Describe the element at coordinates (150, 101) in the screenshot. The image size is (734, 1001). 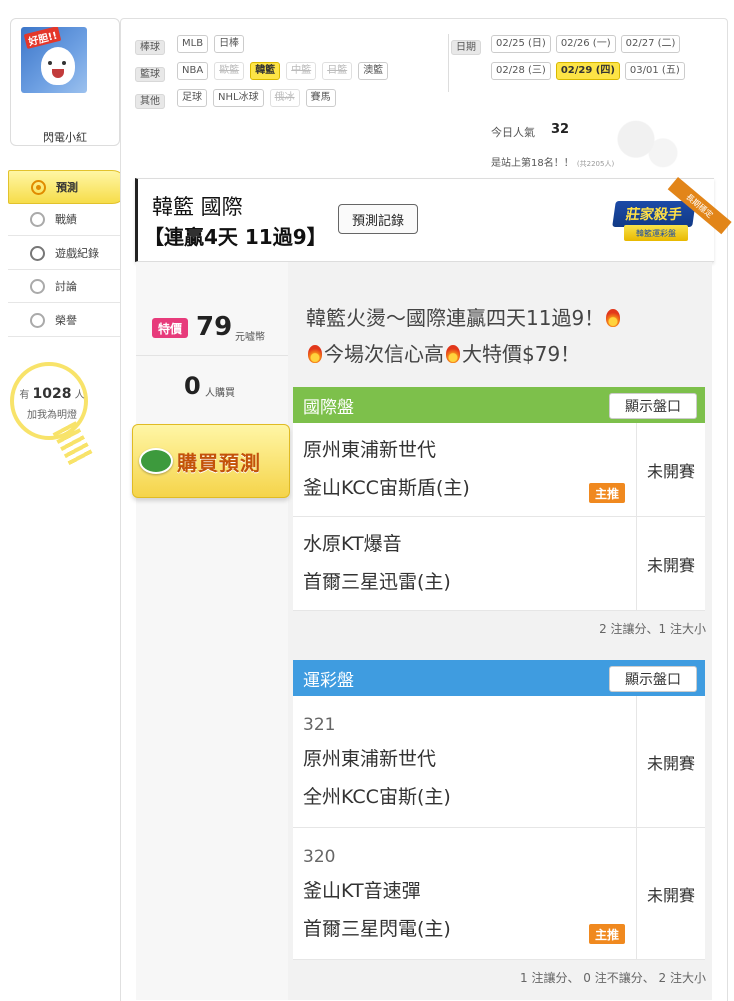
I see `filter-row-label: 其他` at that location.